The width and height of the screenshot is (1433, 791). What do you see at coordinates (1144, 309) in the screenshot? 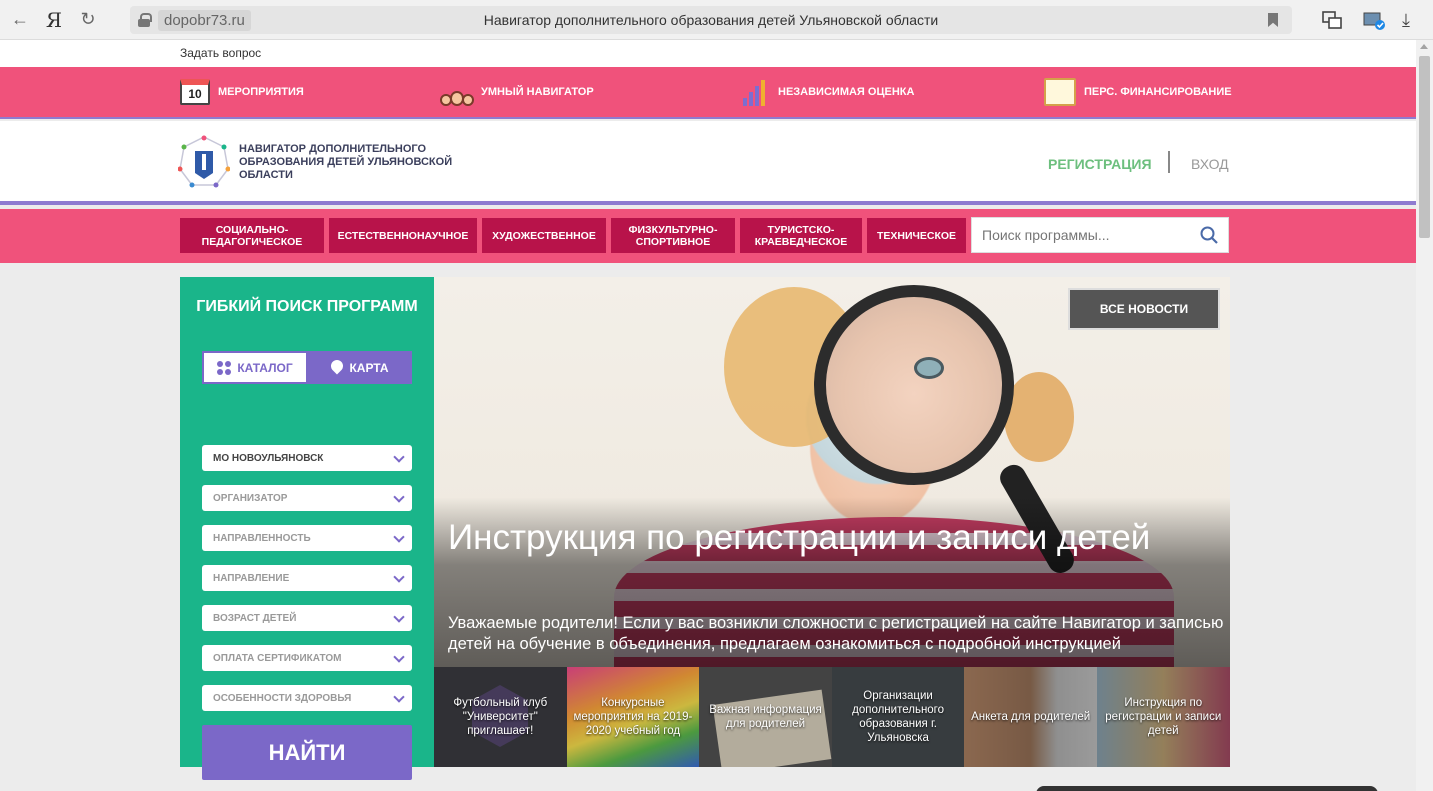
I see `all-news-button: Все новости` at bounding box center [1144, 309].